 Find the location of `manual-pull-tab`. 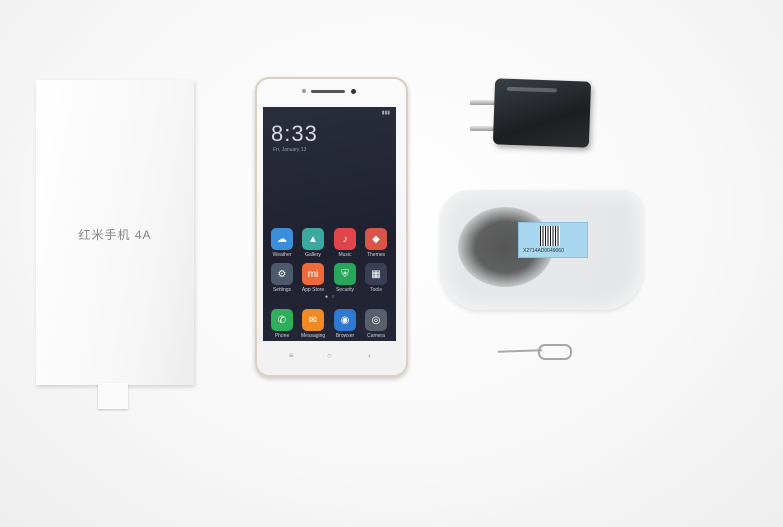

manual-pull-tab is located at coordinates (113, 396).